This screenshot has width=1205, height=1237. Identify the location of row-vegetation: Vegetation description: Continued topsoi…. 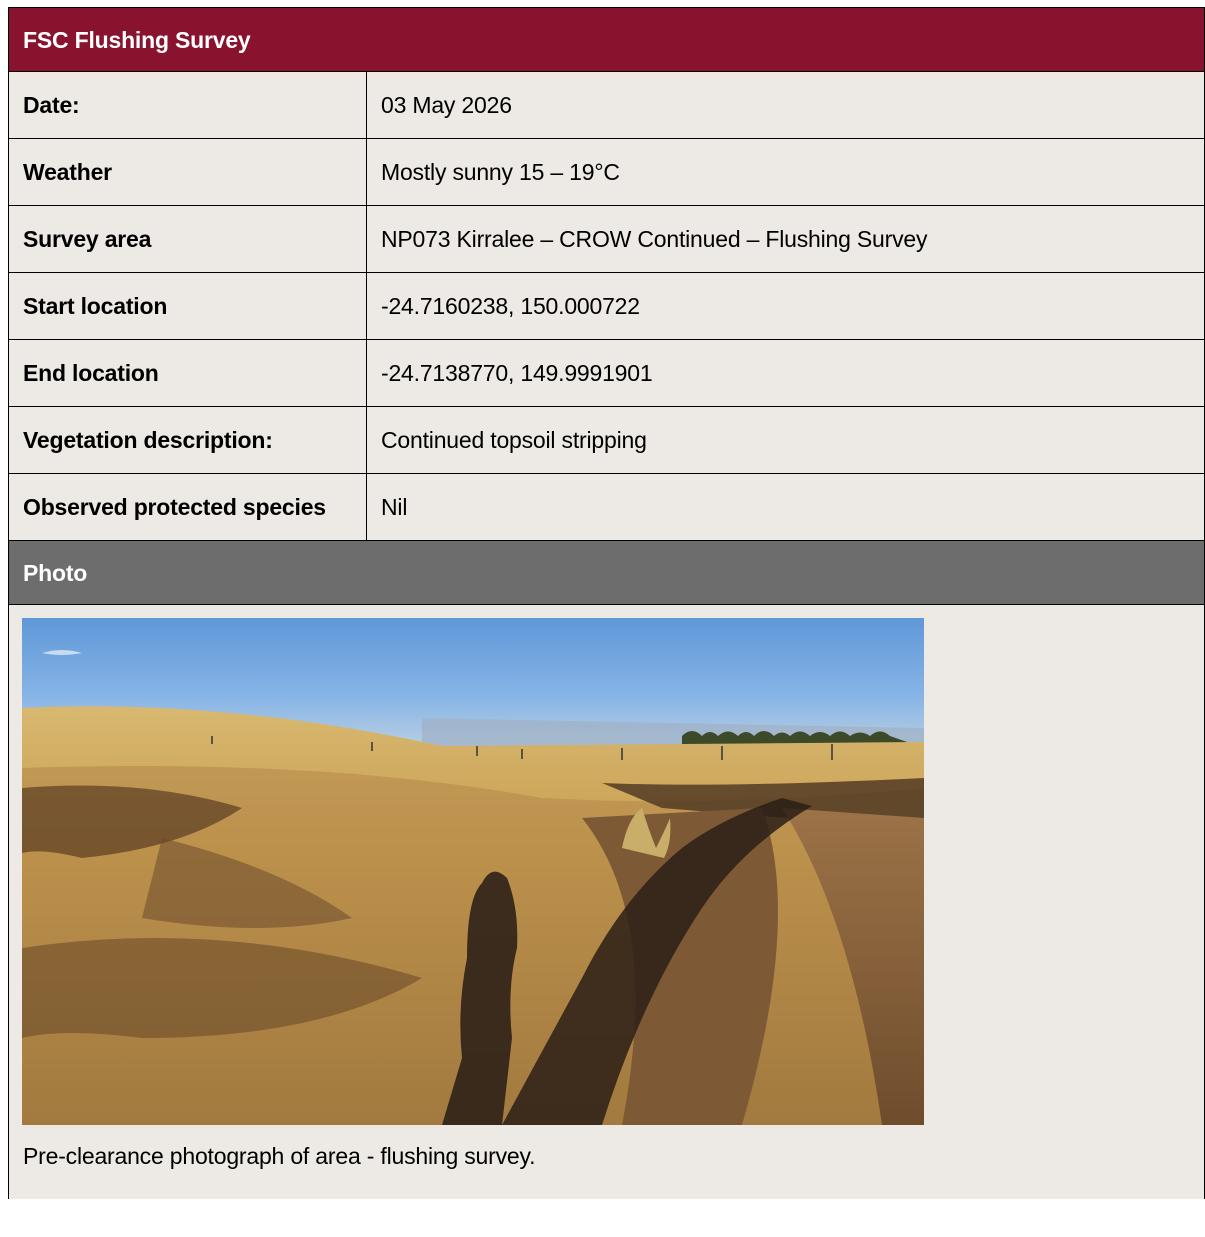
(606, 440).